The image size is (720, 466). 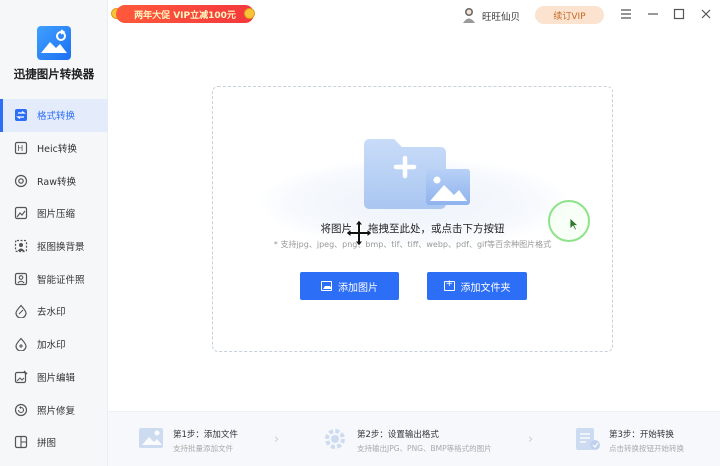 I want to click on cutout-icon, so click(x=21, y=246).